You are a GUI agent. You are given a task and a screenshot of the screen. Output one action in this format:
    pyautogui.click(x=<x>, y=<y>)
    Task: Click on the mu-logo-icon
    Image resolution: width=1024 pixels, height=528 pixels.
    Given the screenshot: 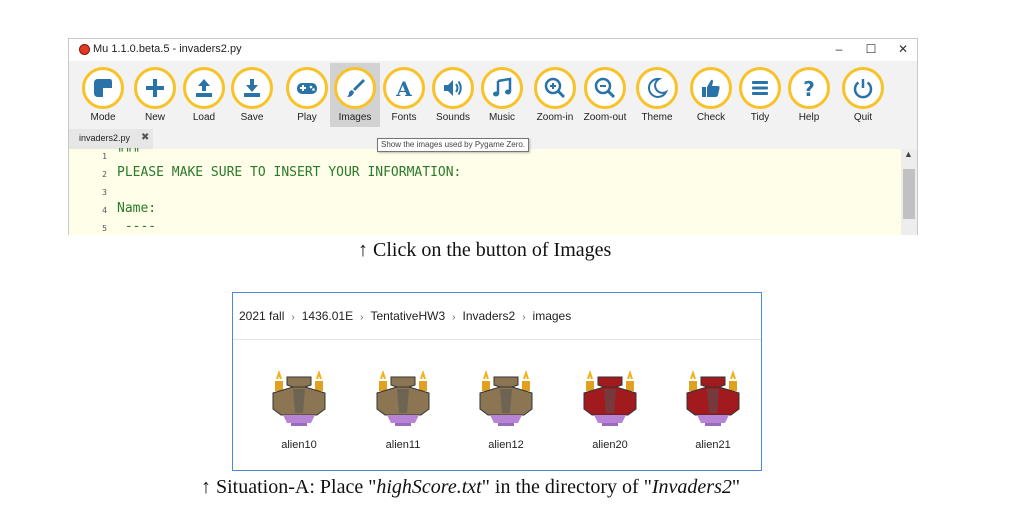 What is the action you would take?
    pyautogui.click(x=84, y=49)
    